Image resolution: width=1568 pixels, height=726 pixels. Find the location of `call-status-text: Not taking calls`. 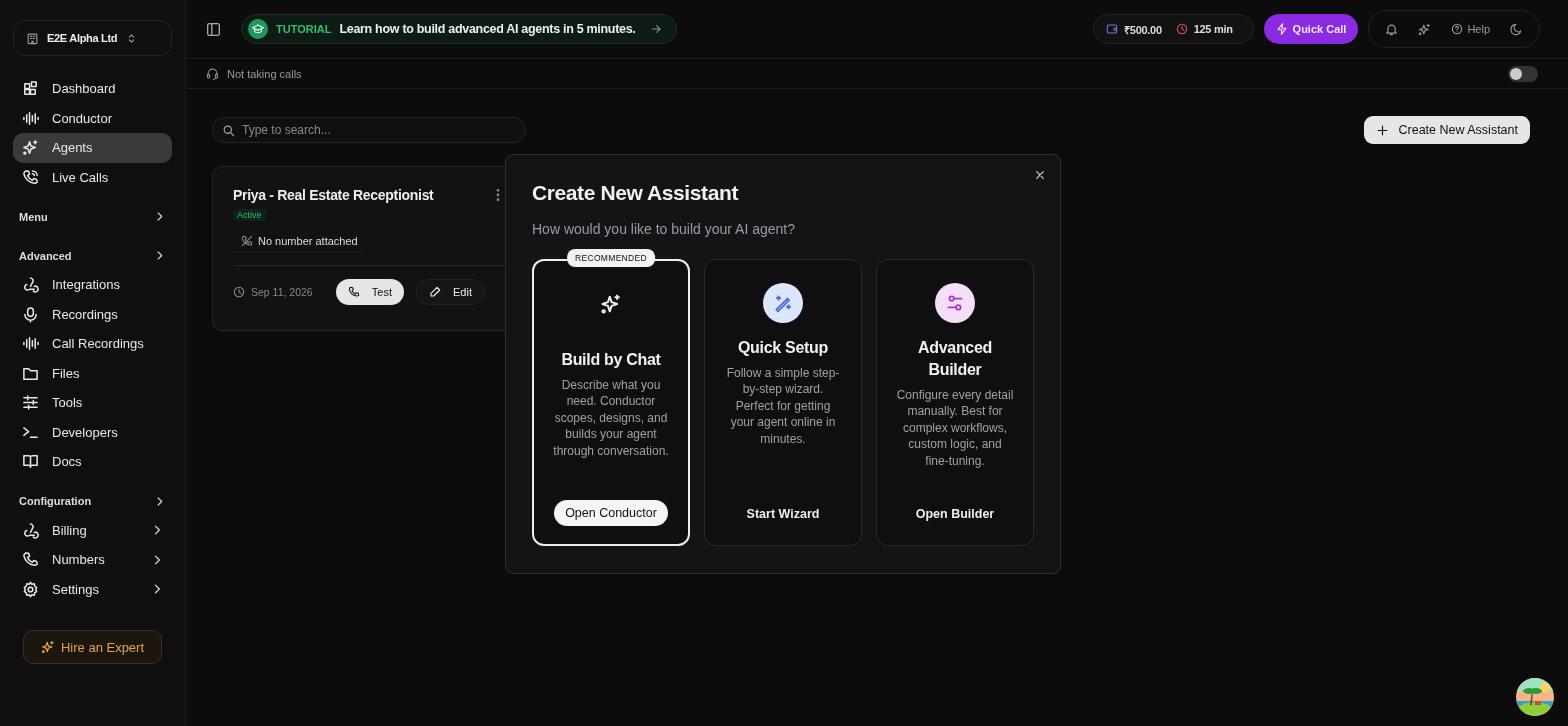

call-status-text: Not taking calls is located at coordinates (264, 73).